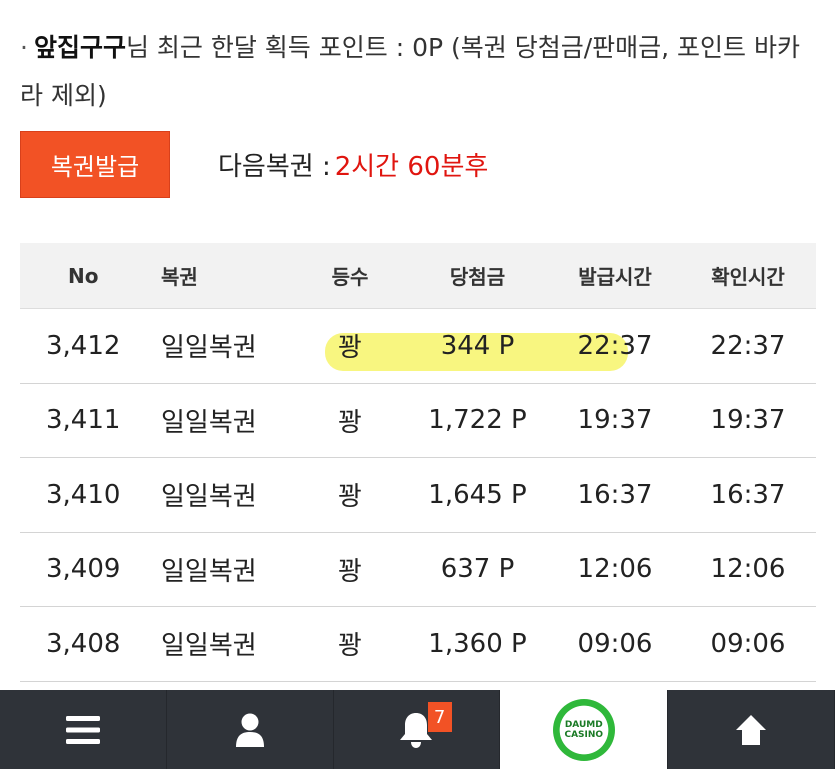 The image size is (835, 769). What do you see at coordinates (583, 724) in the screenshot?
I see `logo-text-top: DAUMD` at bounding box center [583, 724].